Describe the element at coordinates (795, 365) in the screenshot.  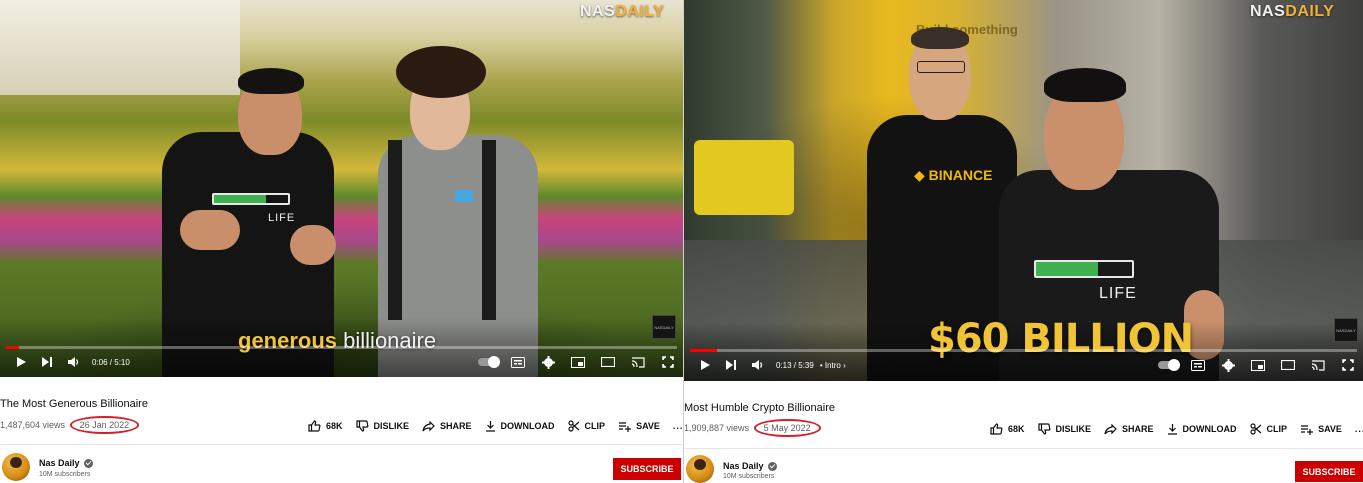
I see `time-display: 0:13 / 5:39` at that location.